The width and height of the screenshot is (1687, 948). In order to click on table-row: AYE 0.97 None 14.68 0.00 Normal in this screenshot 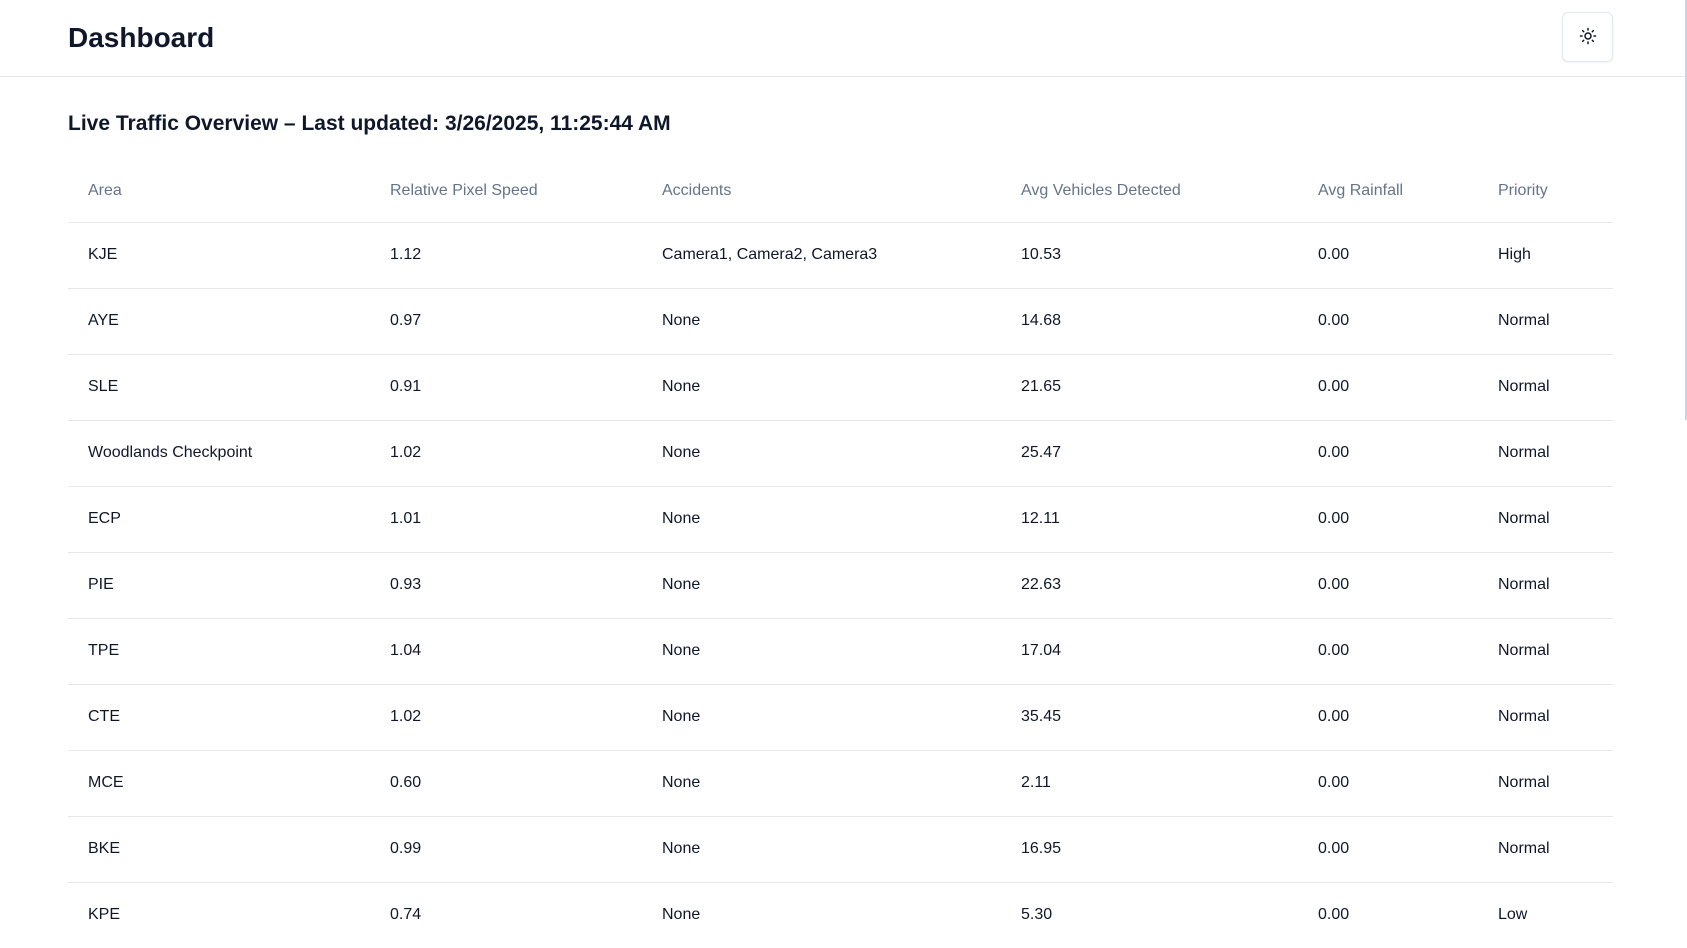, I will do `click(840, 321)`.